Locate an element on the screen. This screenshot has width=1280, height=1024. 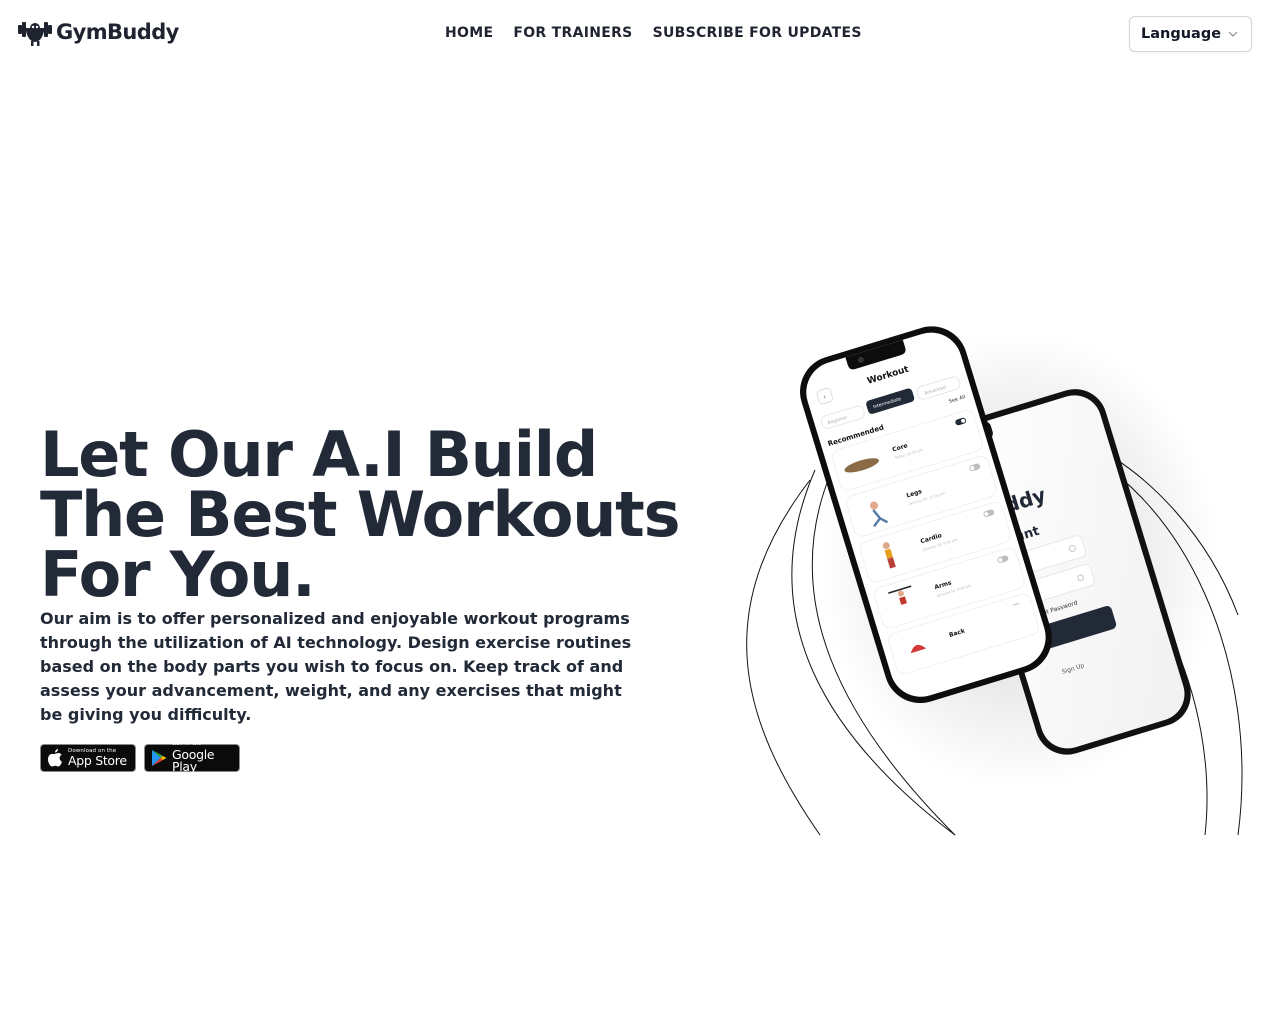
hero-title-line-1: Let Our A.I Build is located at coordinates (319, 454).